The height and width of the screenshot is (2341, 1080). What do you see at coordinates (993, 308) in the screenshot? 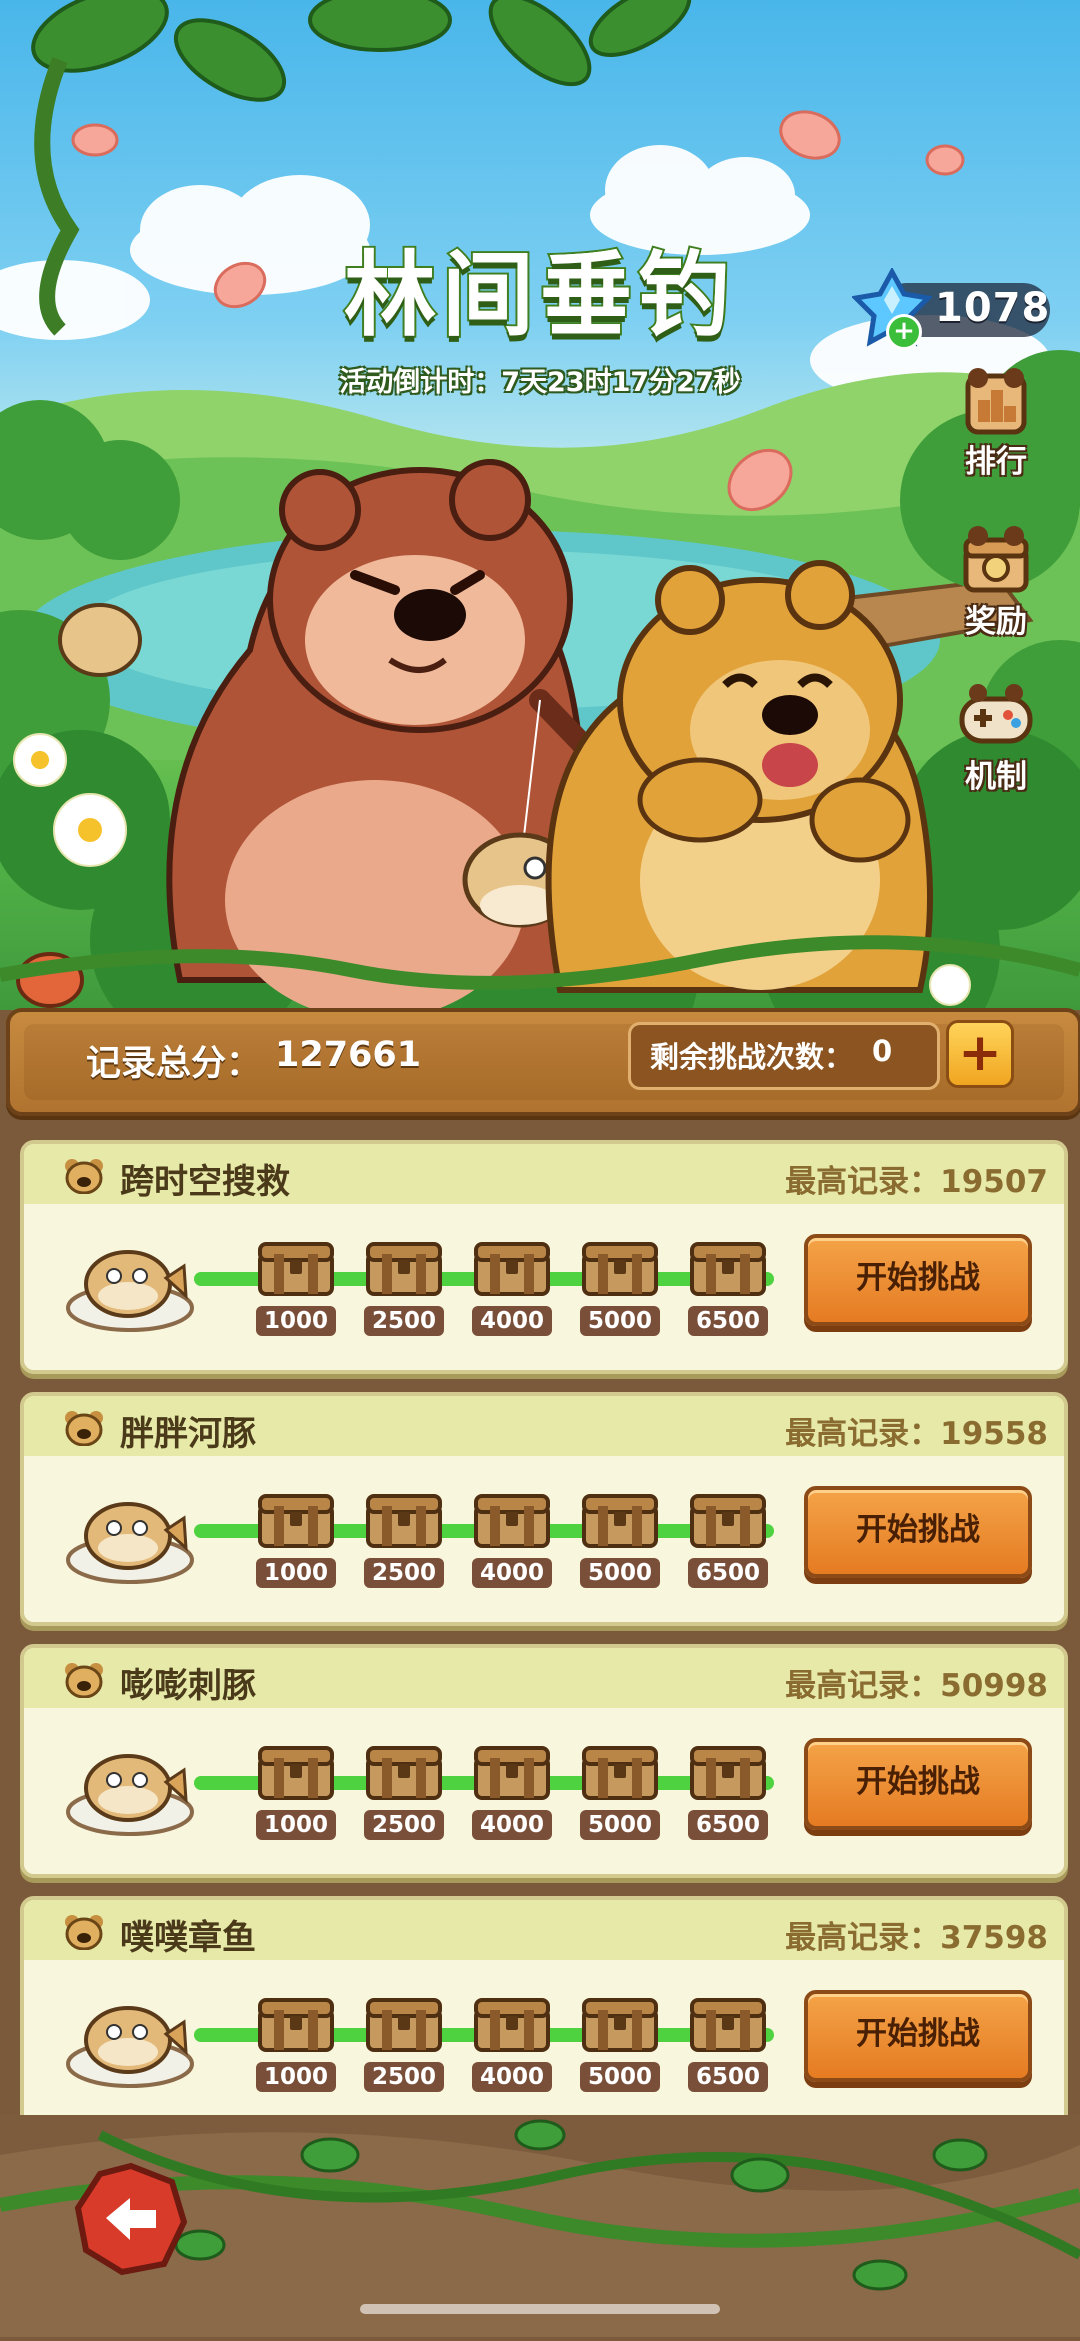
I see `crystal-count: 1078` at bounding box center [993, 308].